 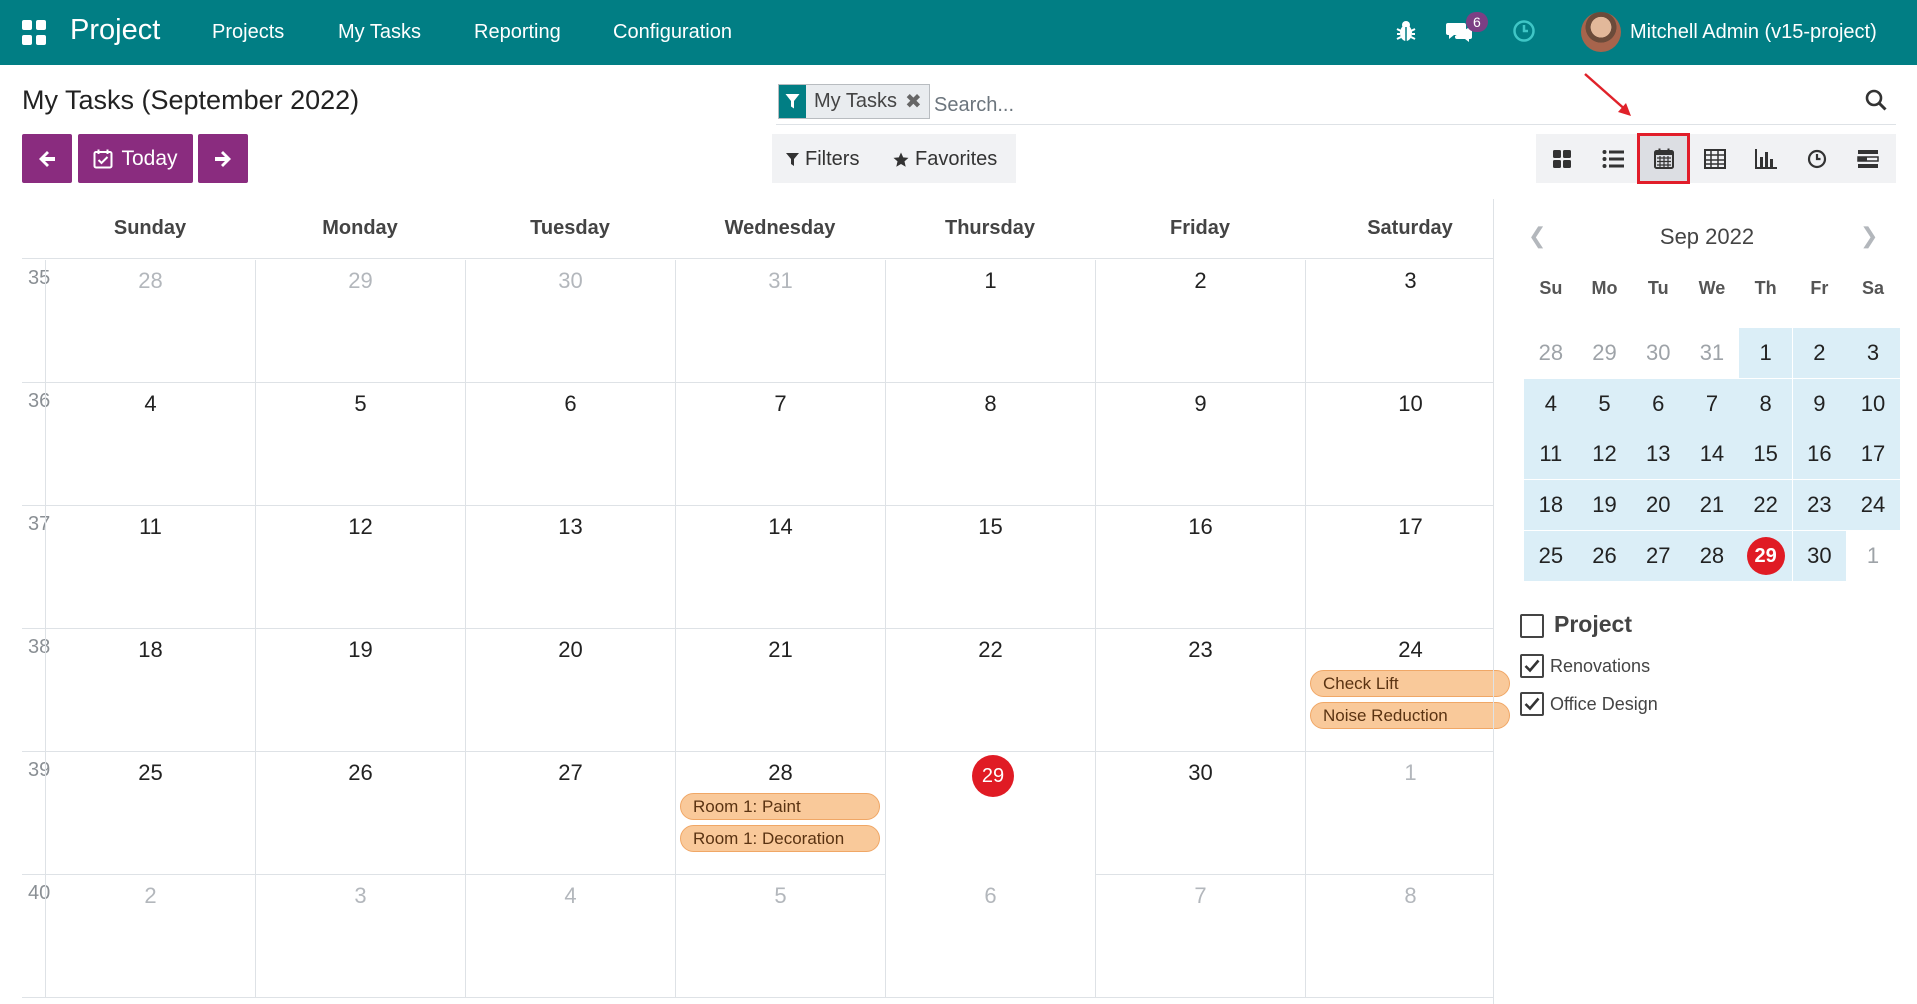 I want to click on next-button, so click(x=223, y=158).